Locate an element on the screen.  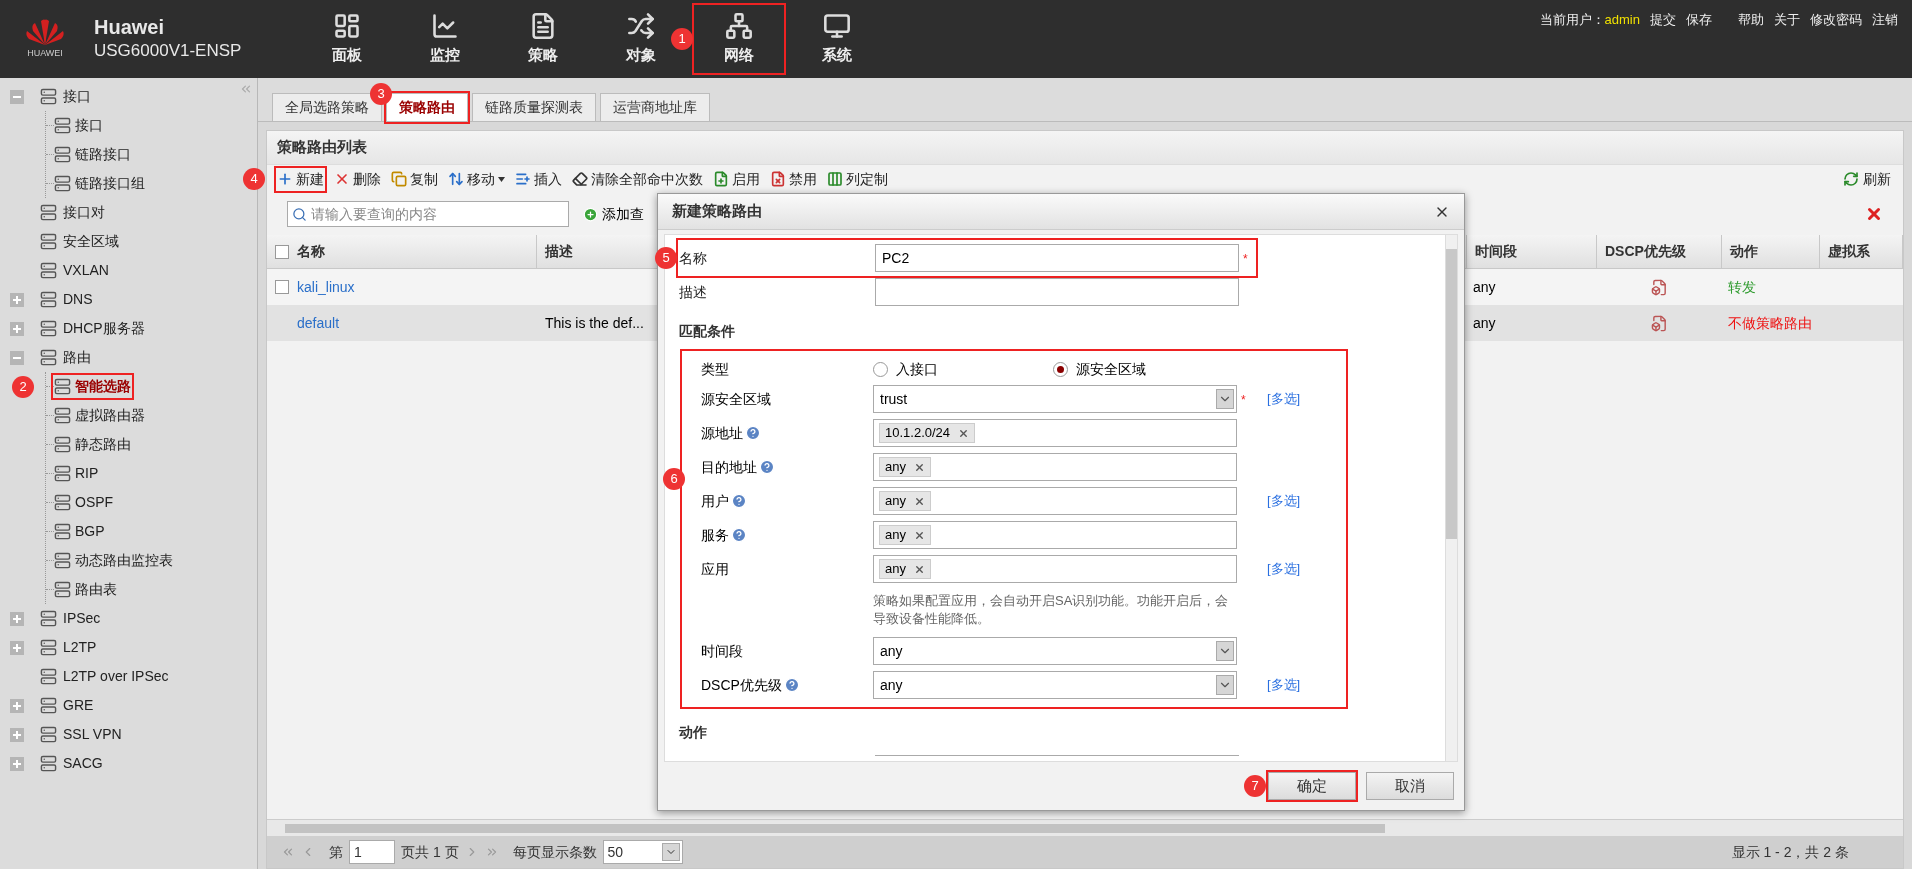
tree-item: 虚拟路由器 is located at coordinates (110, 415).